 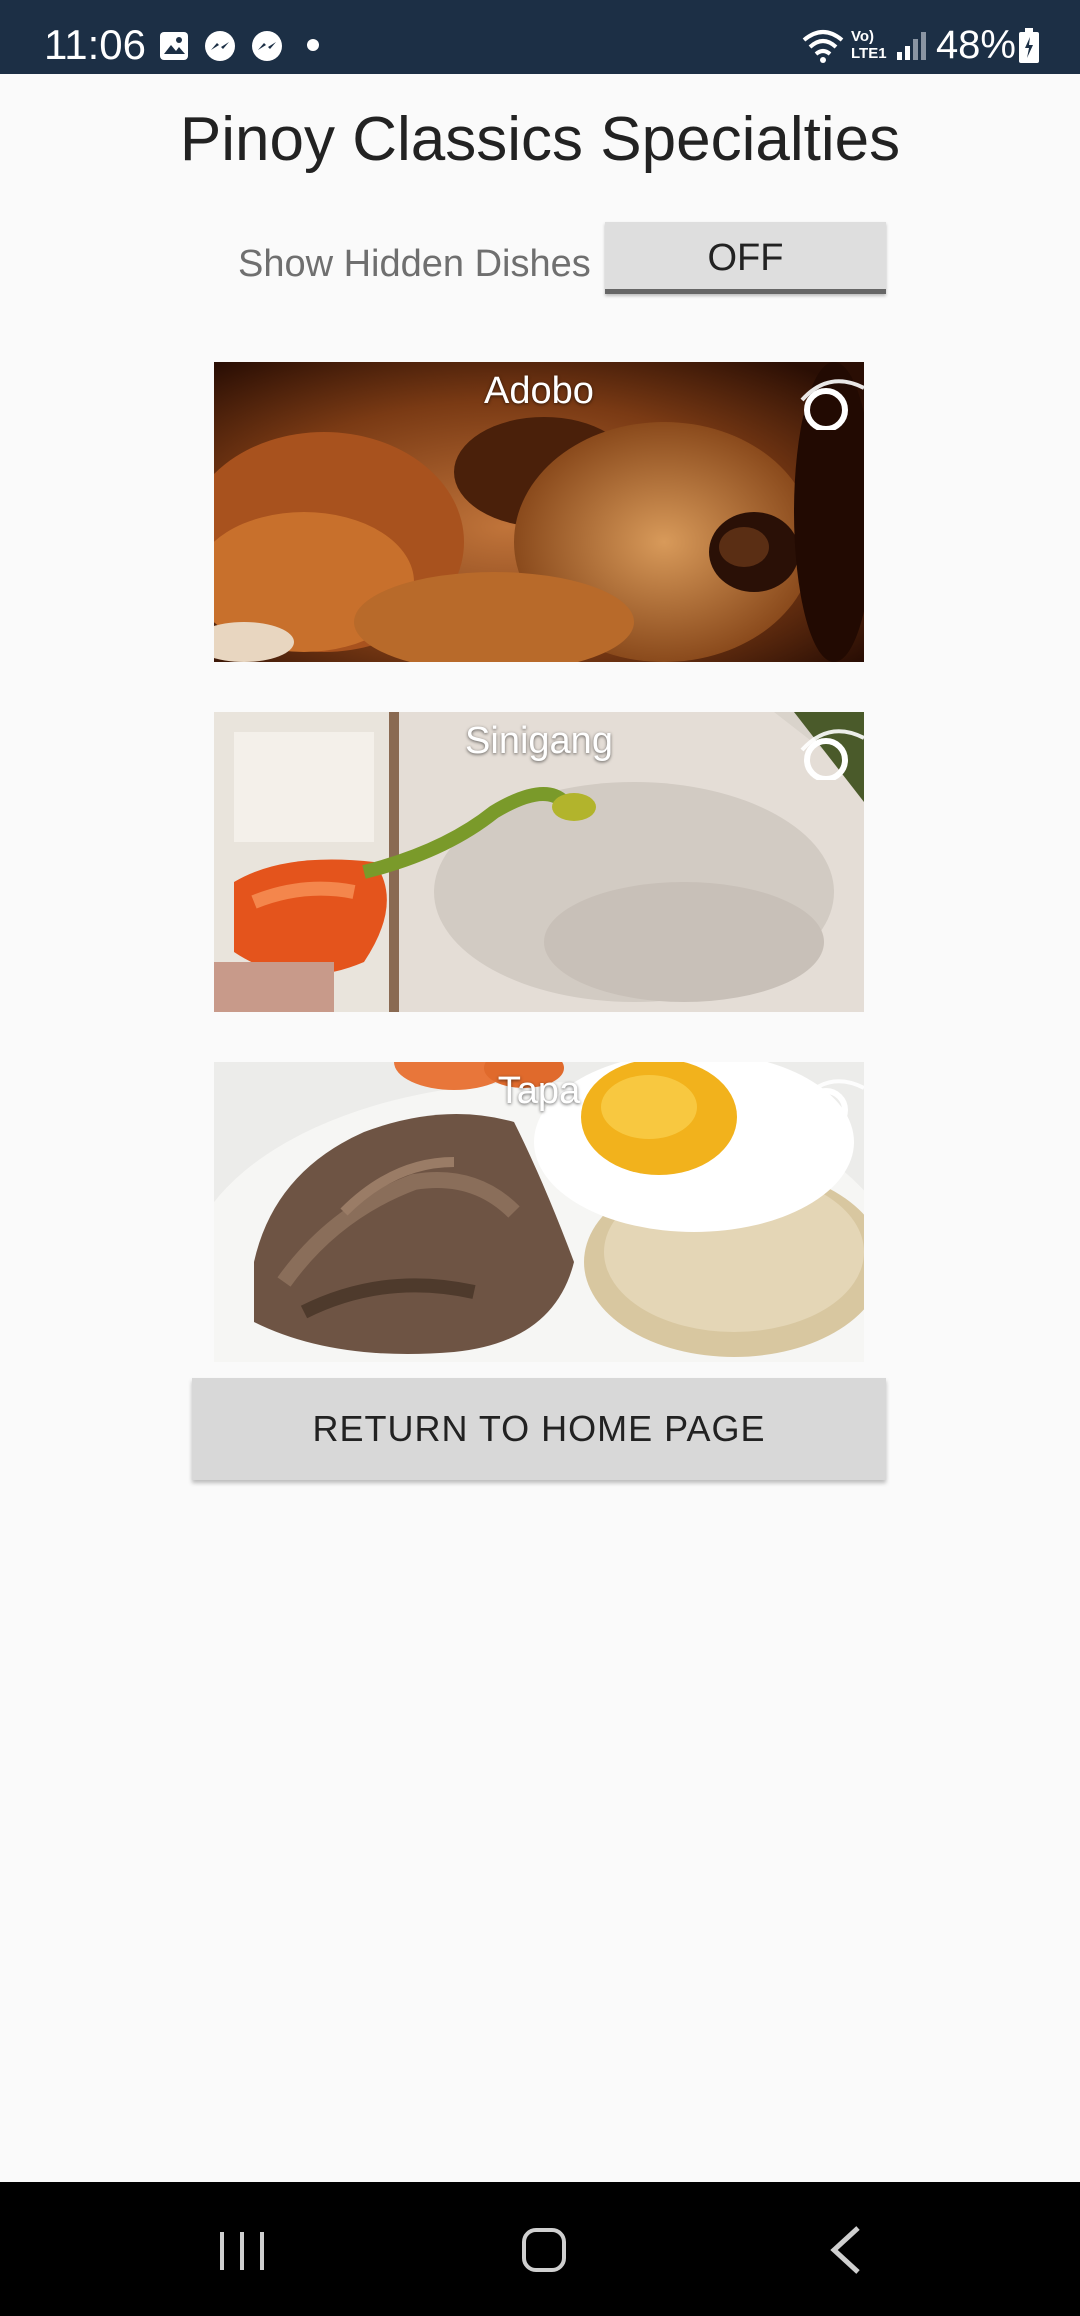 What do you see at coordinates (911, 46) in the screenshot?
I see `signal-icon` at bounding box center [911, 46].